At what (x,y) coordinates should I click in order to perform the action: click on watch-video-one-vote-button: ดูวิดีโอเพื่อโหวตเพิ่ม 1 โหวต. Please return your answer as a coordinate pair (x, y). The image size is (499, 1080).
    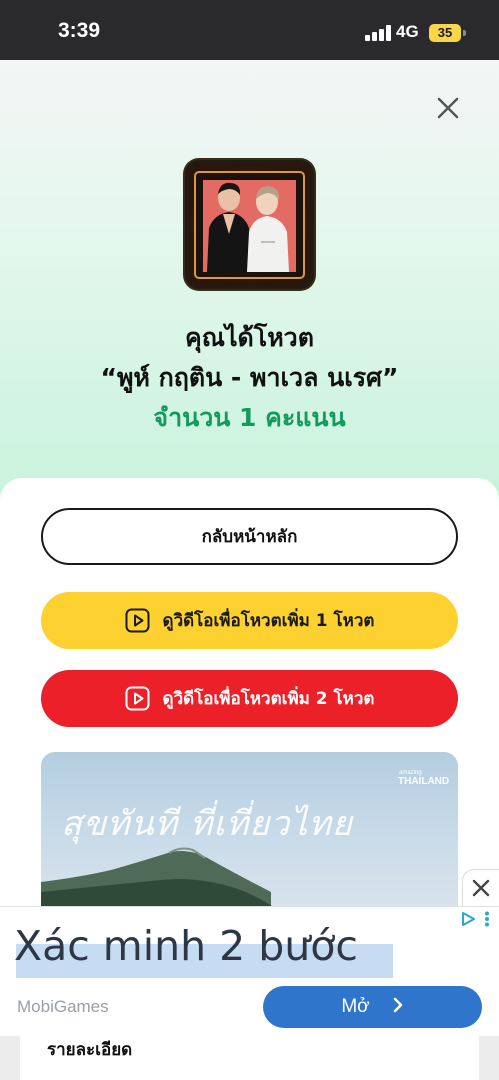
    Looking at the image, I should click on (249, 620).